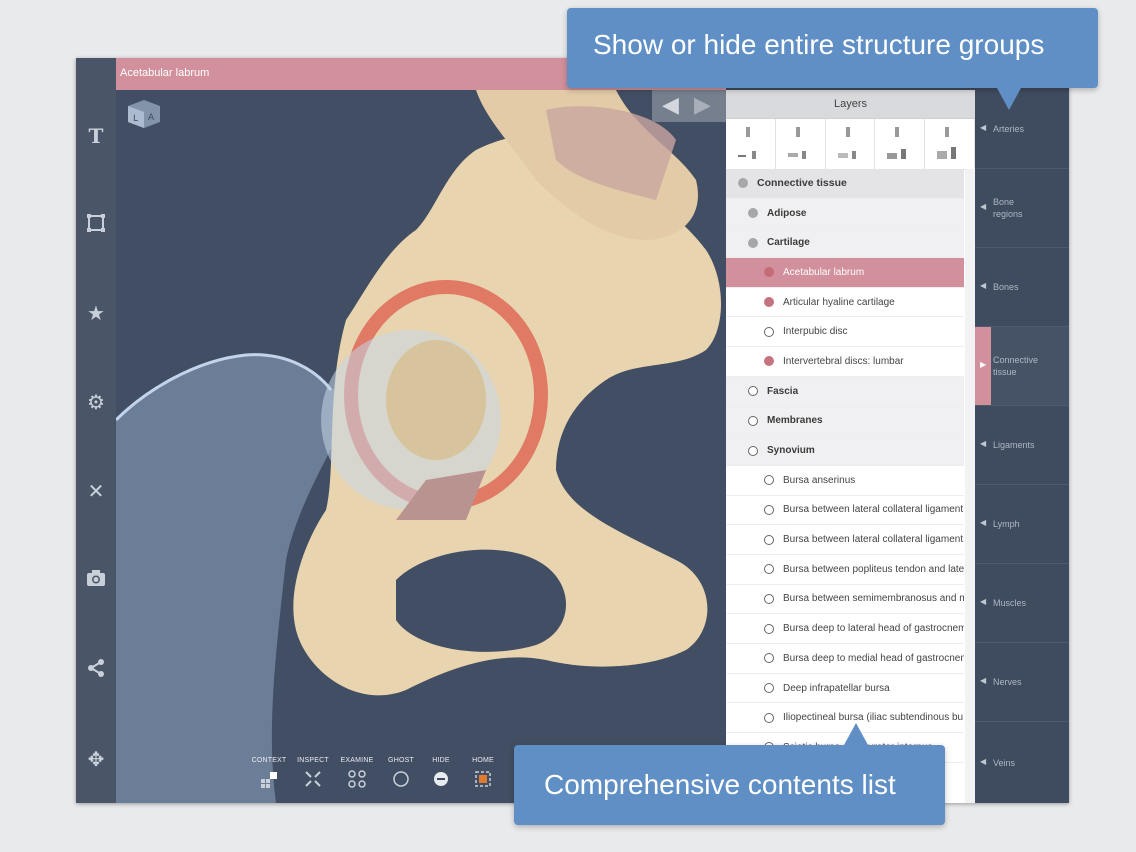 The height and width of the screenshot is (852, 1136). I want to click on list-item: Connective tissue, so click(845, 184).